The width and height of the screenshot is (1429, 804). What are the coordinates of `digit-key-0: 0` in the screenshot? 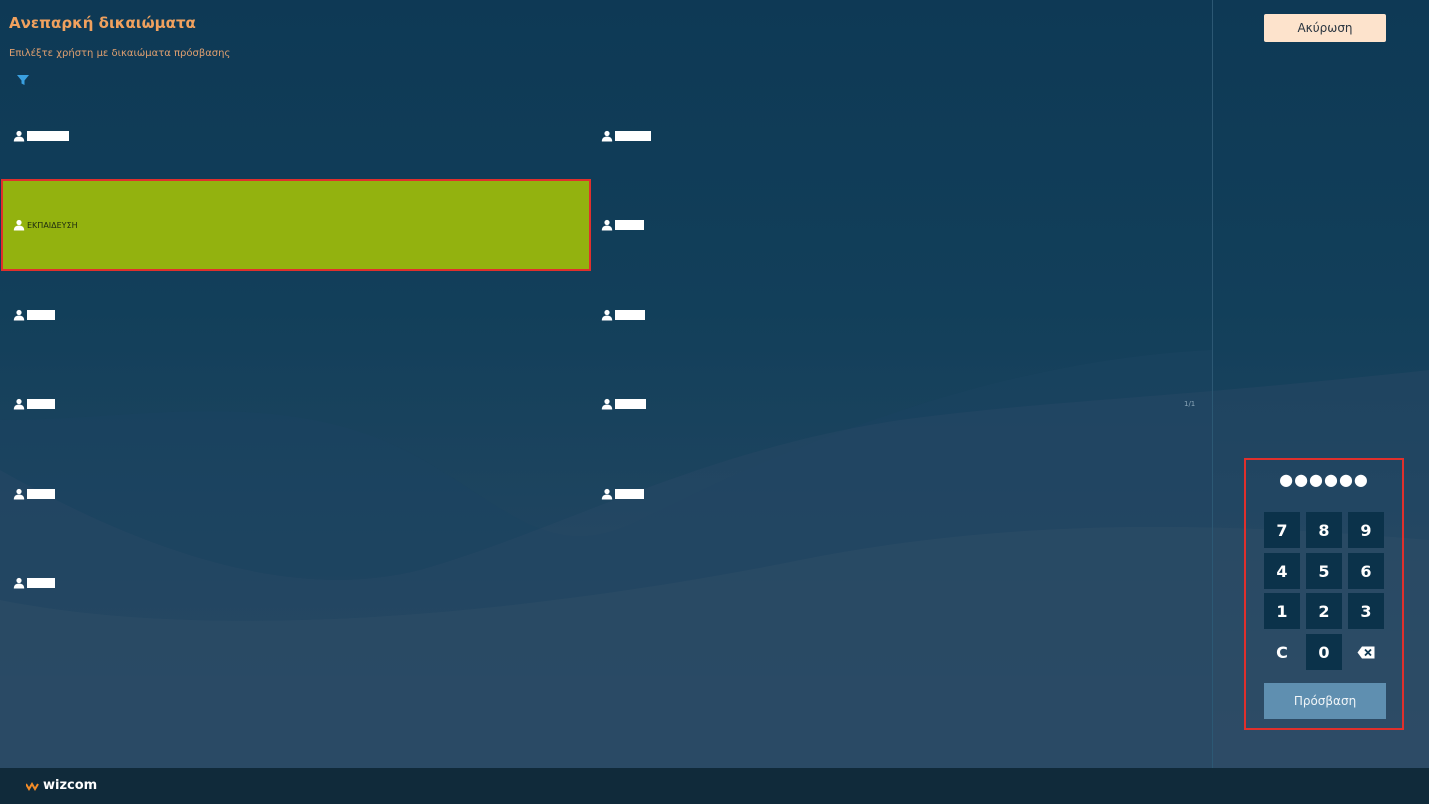 It's located at (1324, 652).